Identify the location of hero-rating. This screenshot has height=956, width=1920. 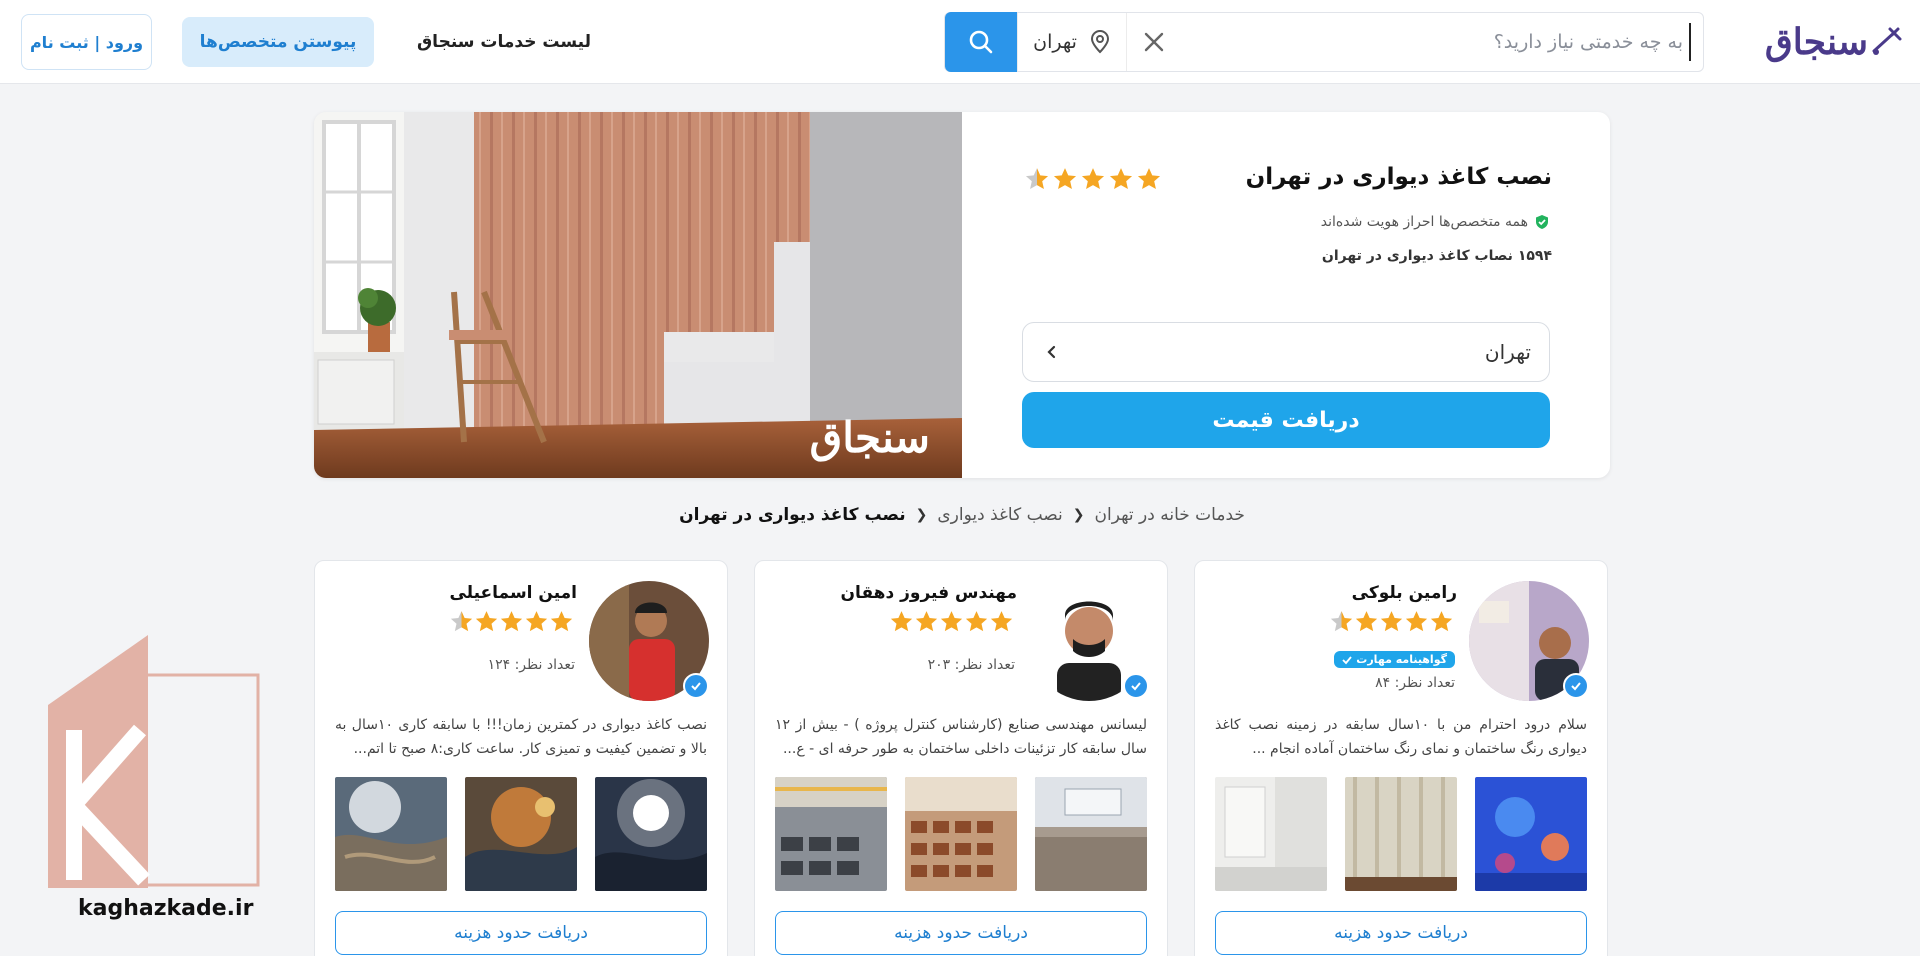
(1093, 181).